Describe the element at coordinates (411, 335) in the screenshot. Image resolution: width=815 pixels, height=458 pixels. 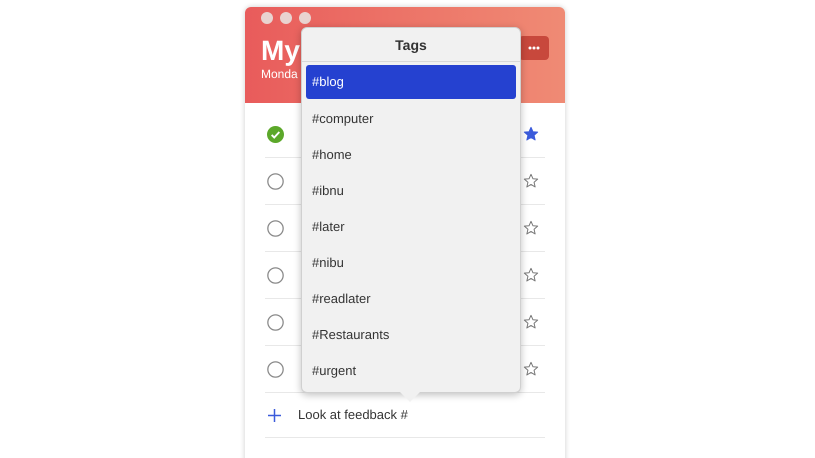
I see `tag-option: #Restaurants` at that location.